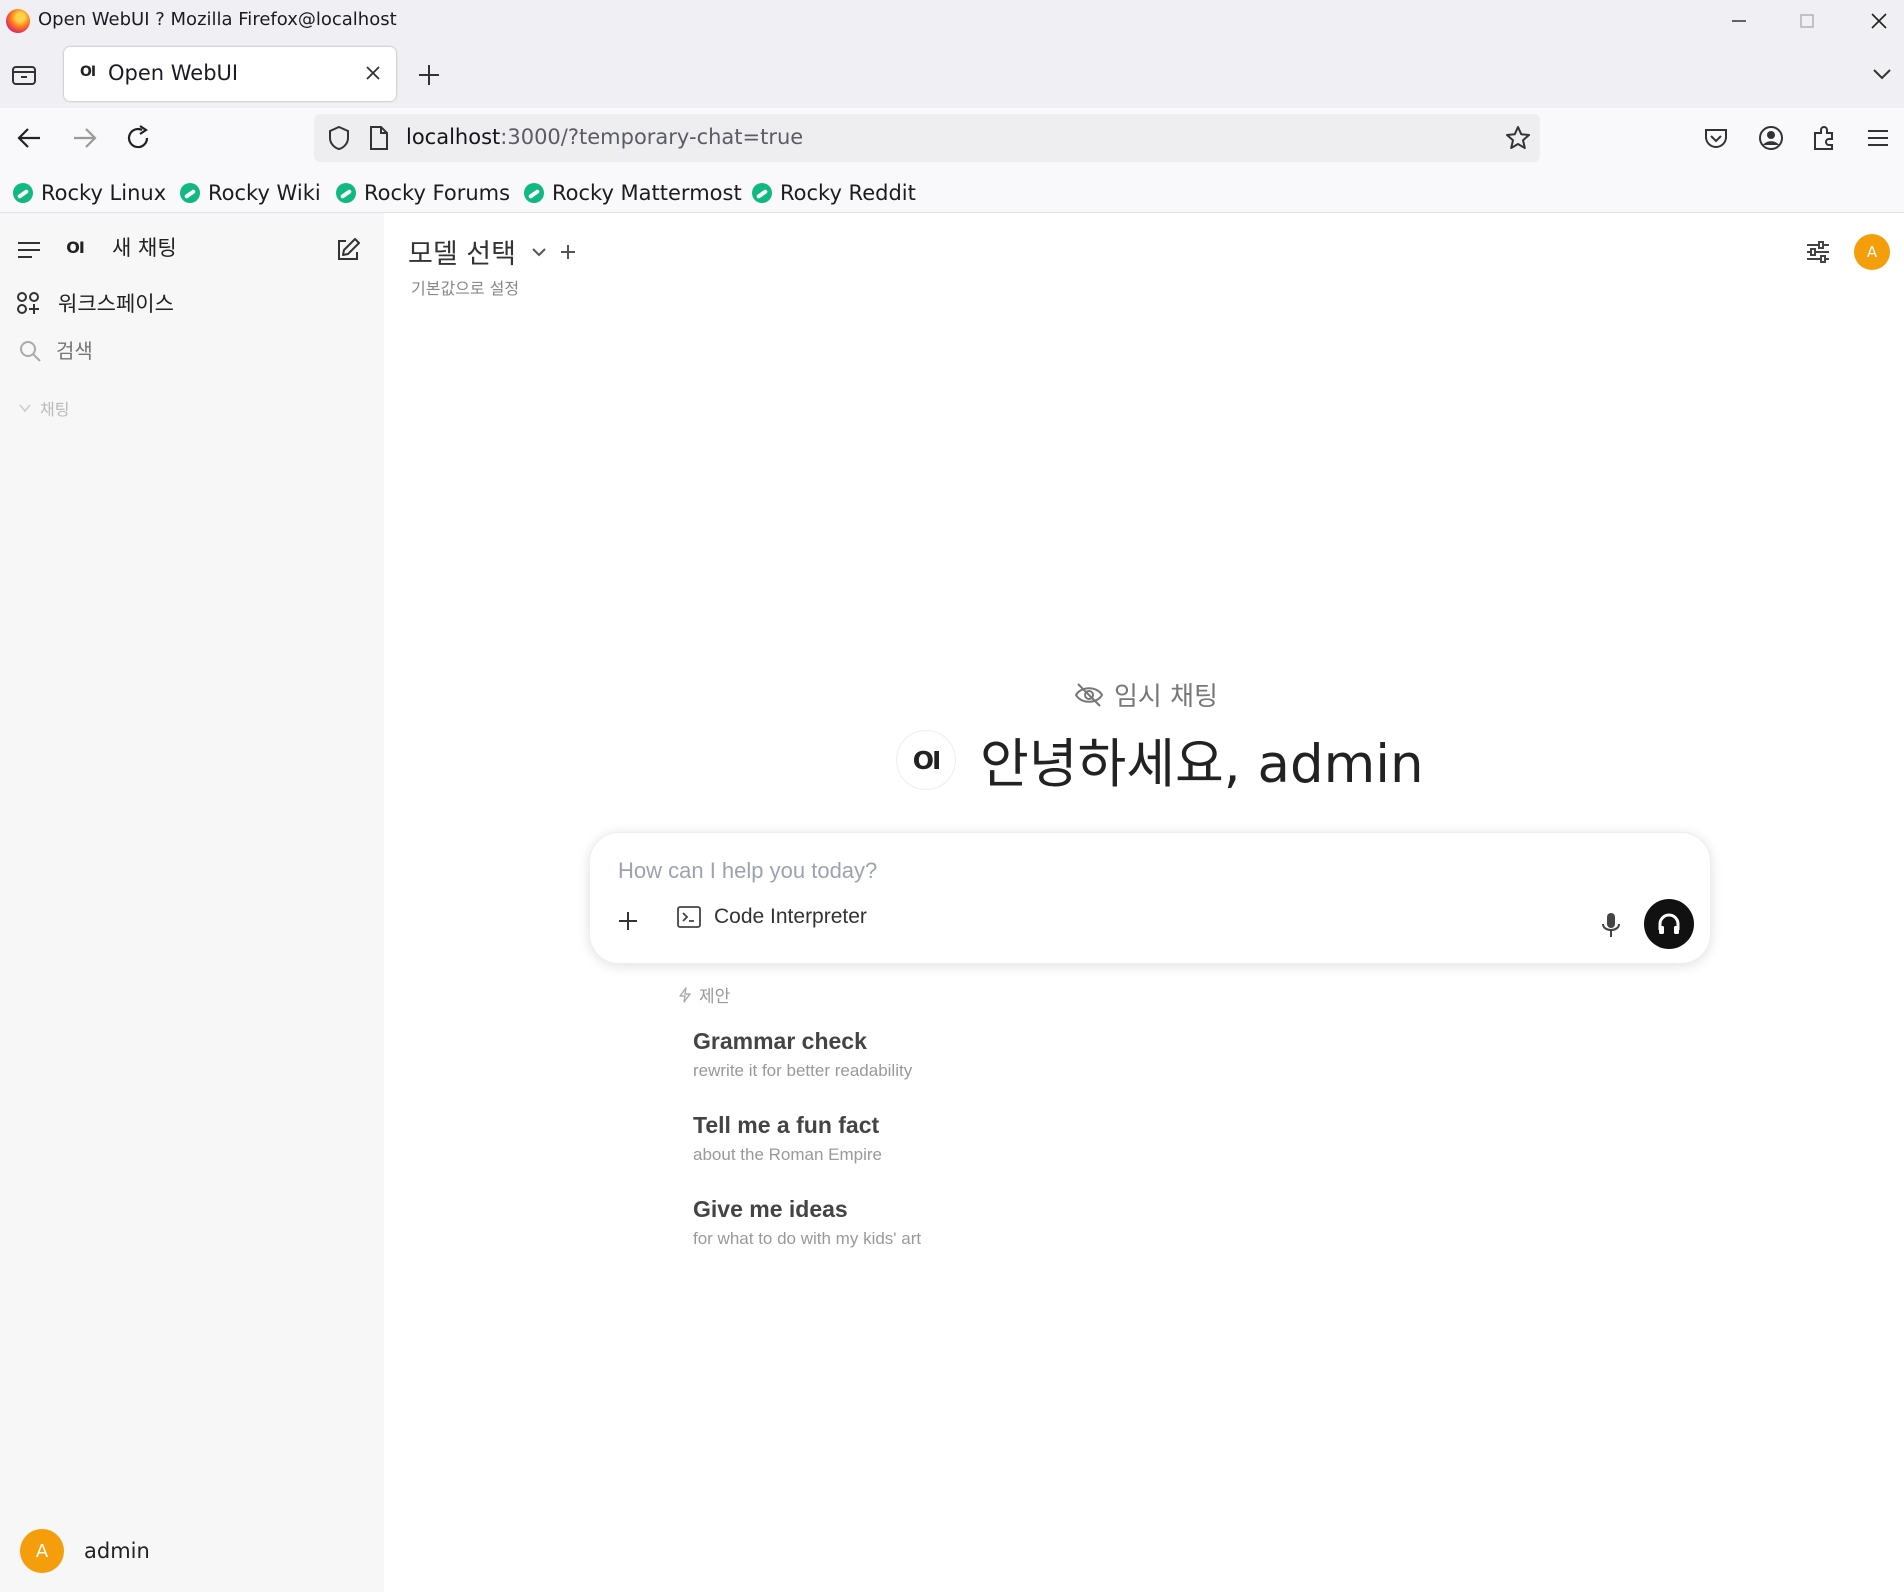 This screenshot has width=1904, height=1592. What do you see at coordinates (144, 248) in the screenshot?
I see `new-chat-label: 새 채팅` at bounding box center [144, 248].